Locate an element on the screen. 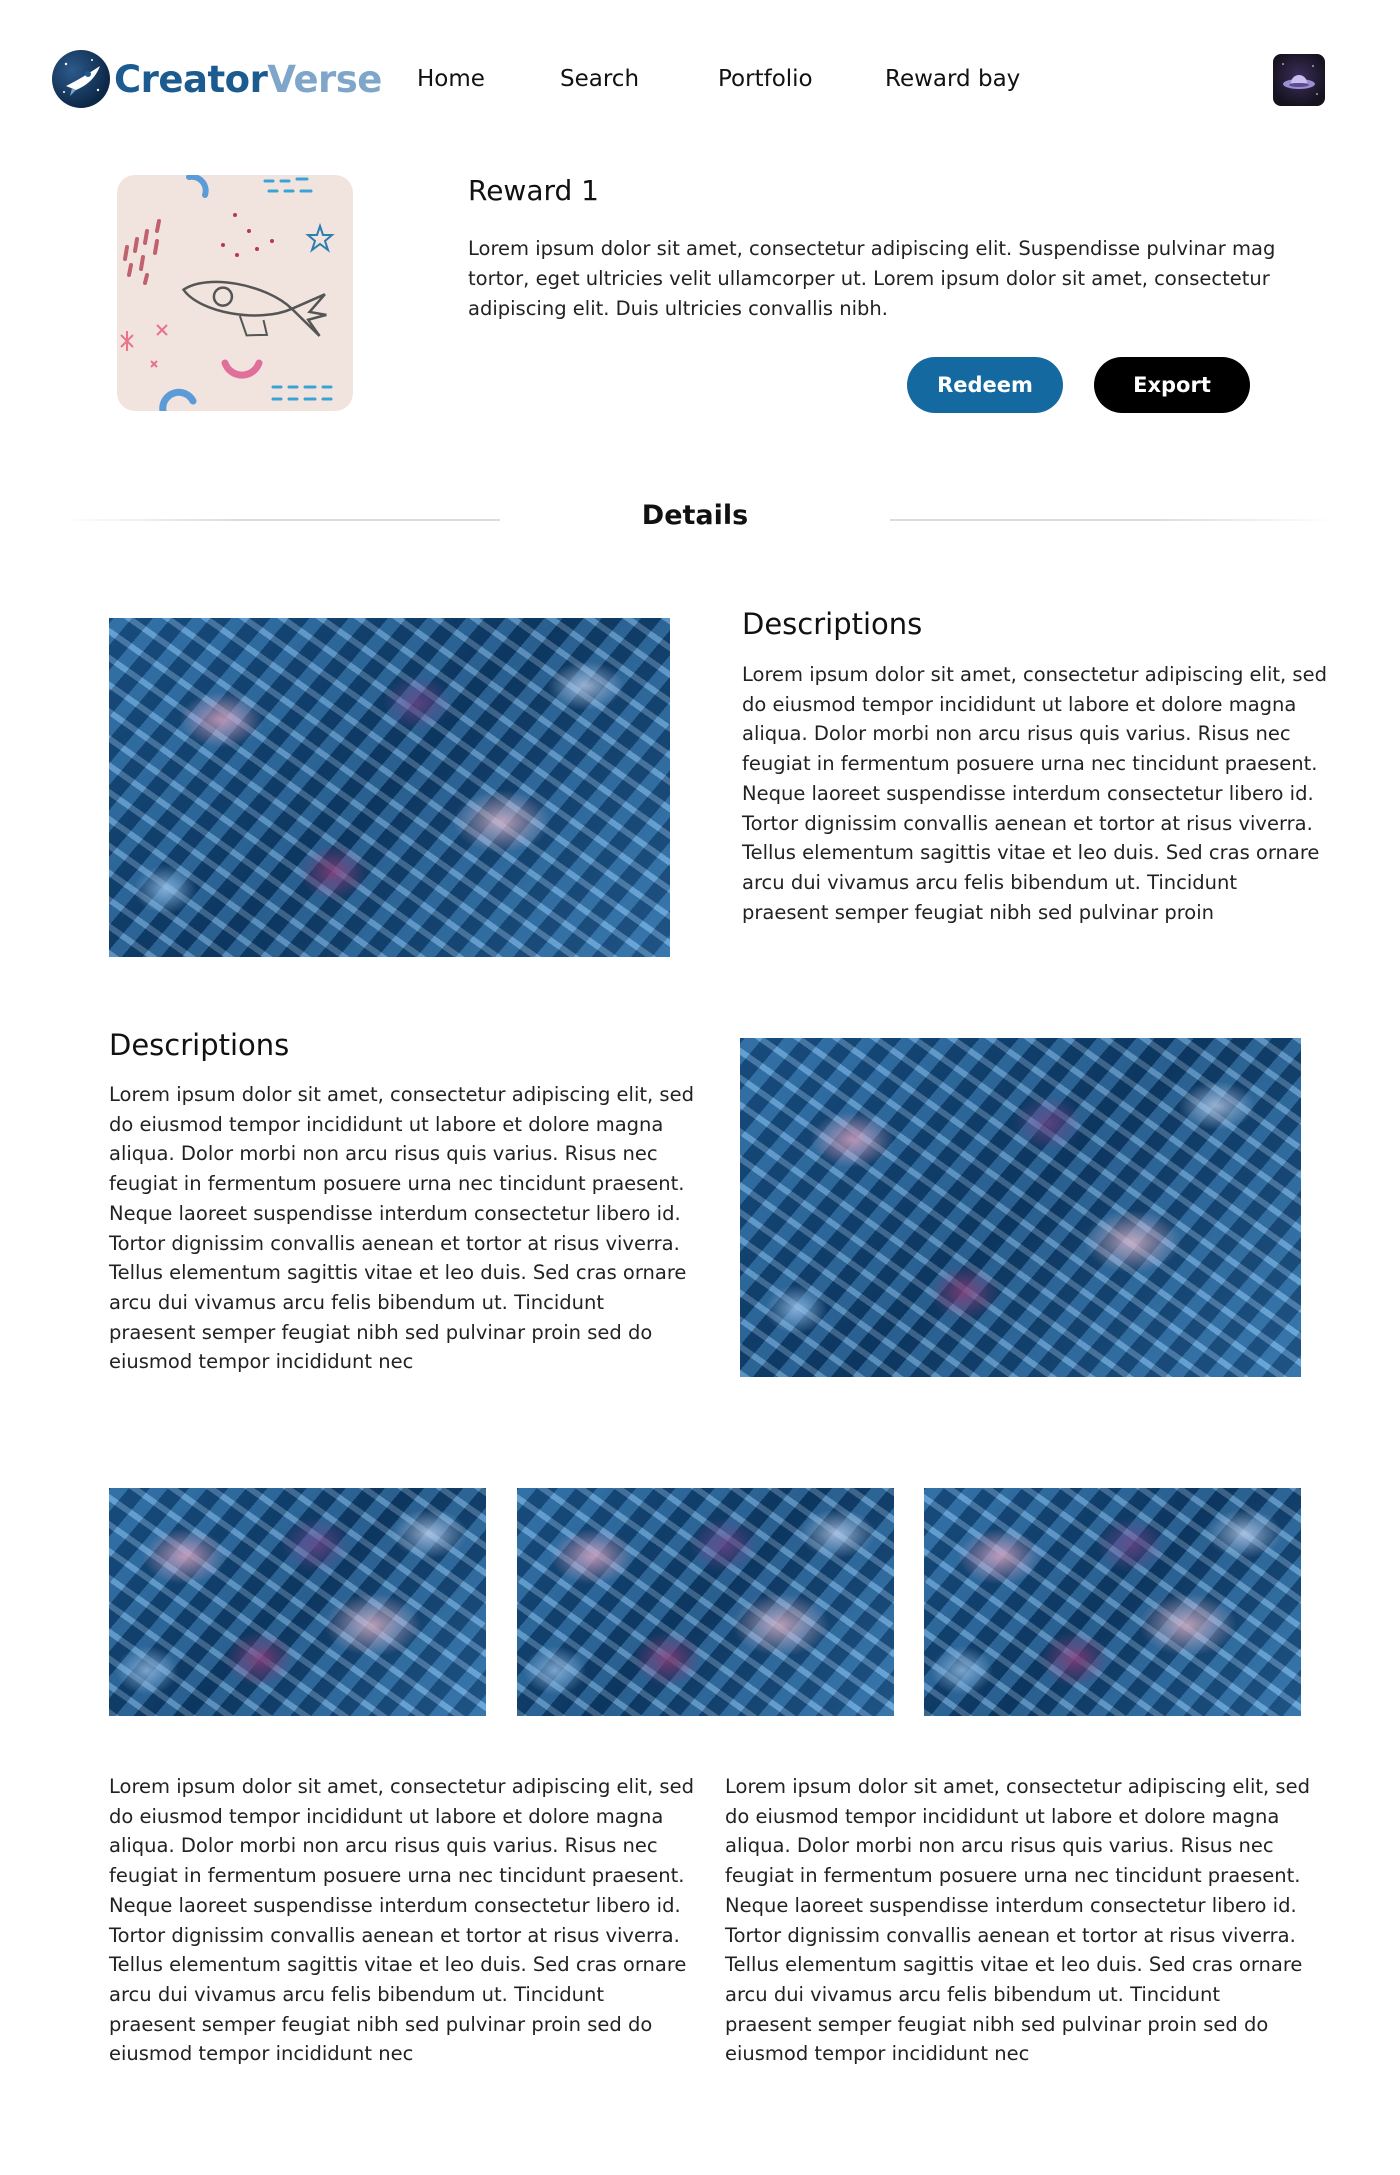  details-title: Details is located at coordinates (695, 515).